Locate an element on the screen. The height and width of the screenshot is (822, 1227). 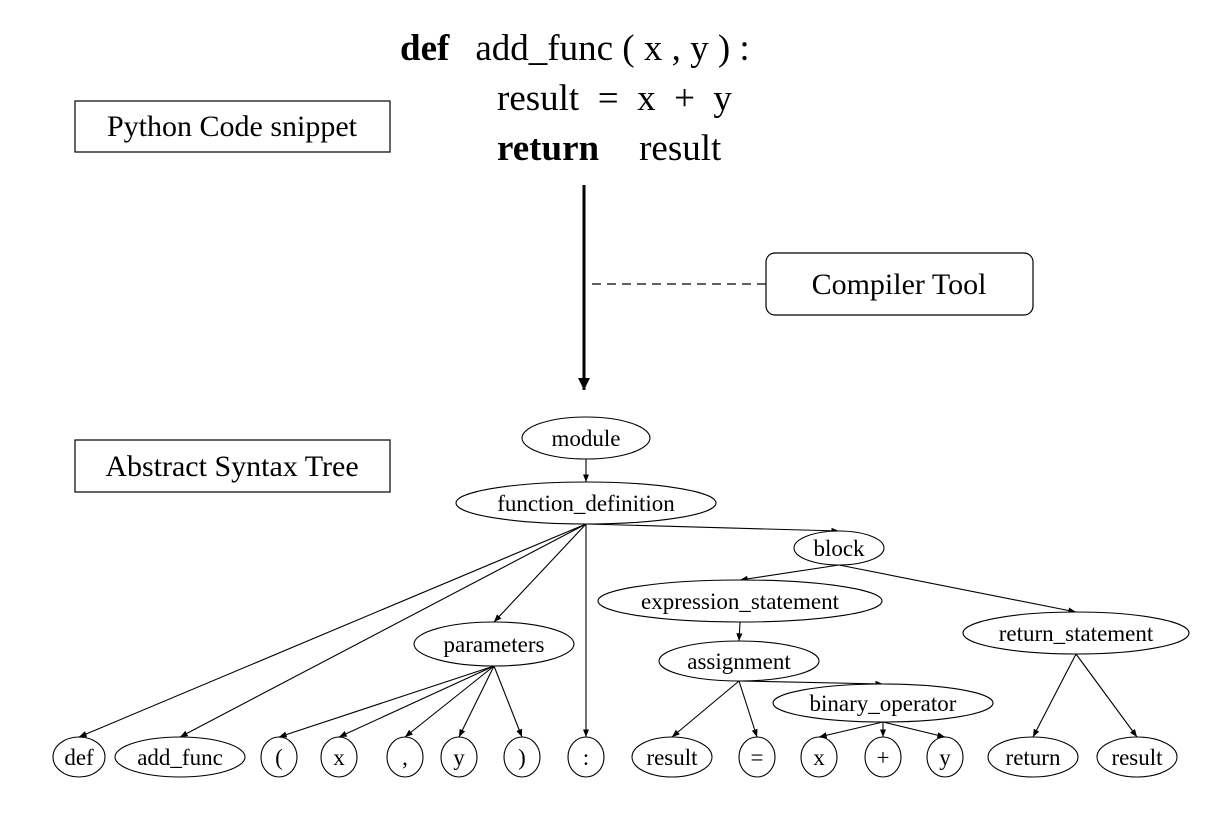
node-py: y is located at coordinates (459, 757).